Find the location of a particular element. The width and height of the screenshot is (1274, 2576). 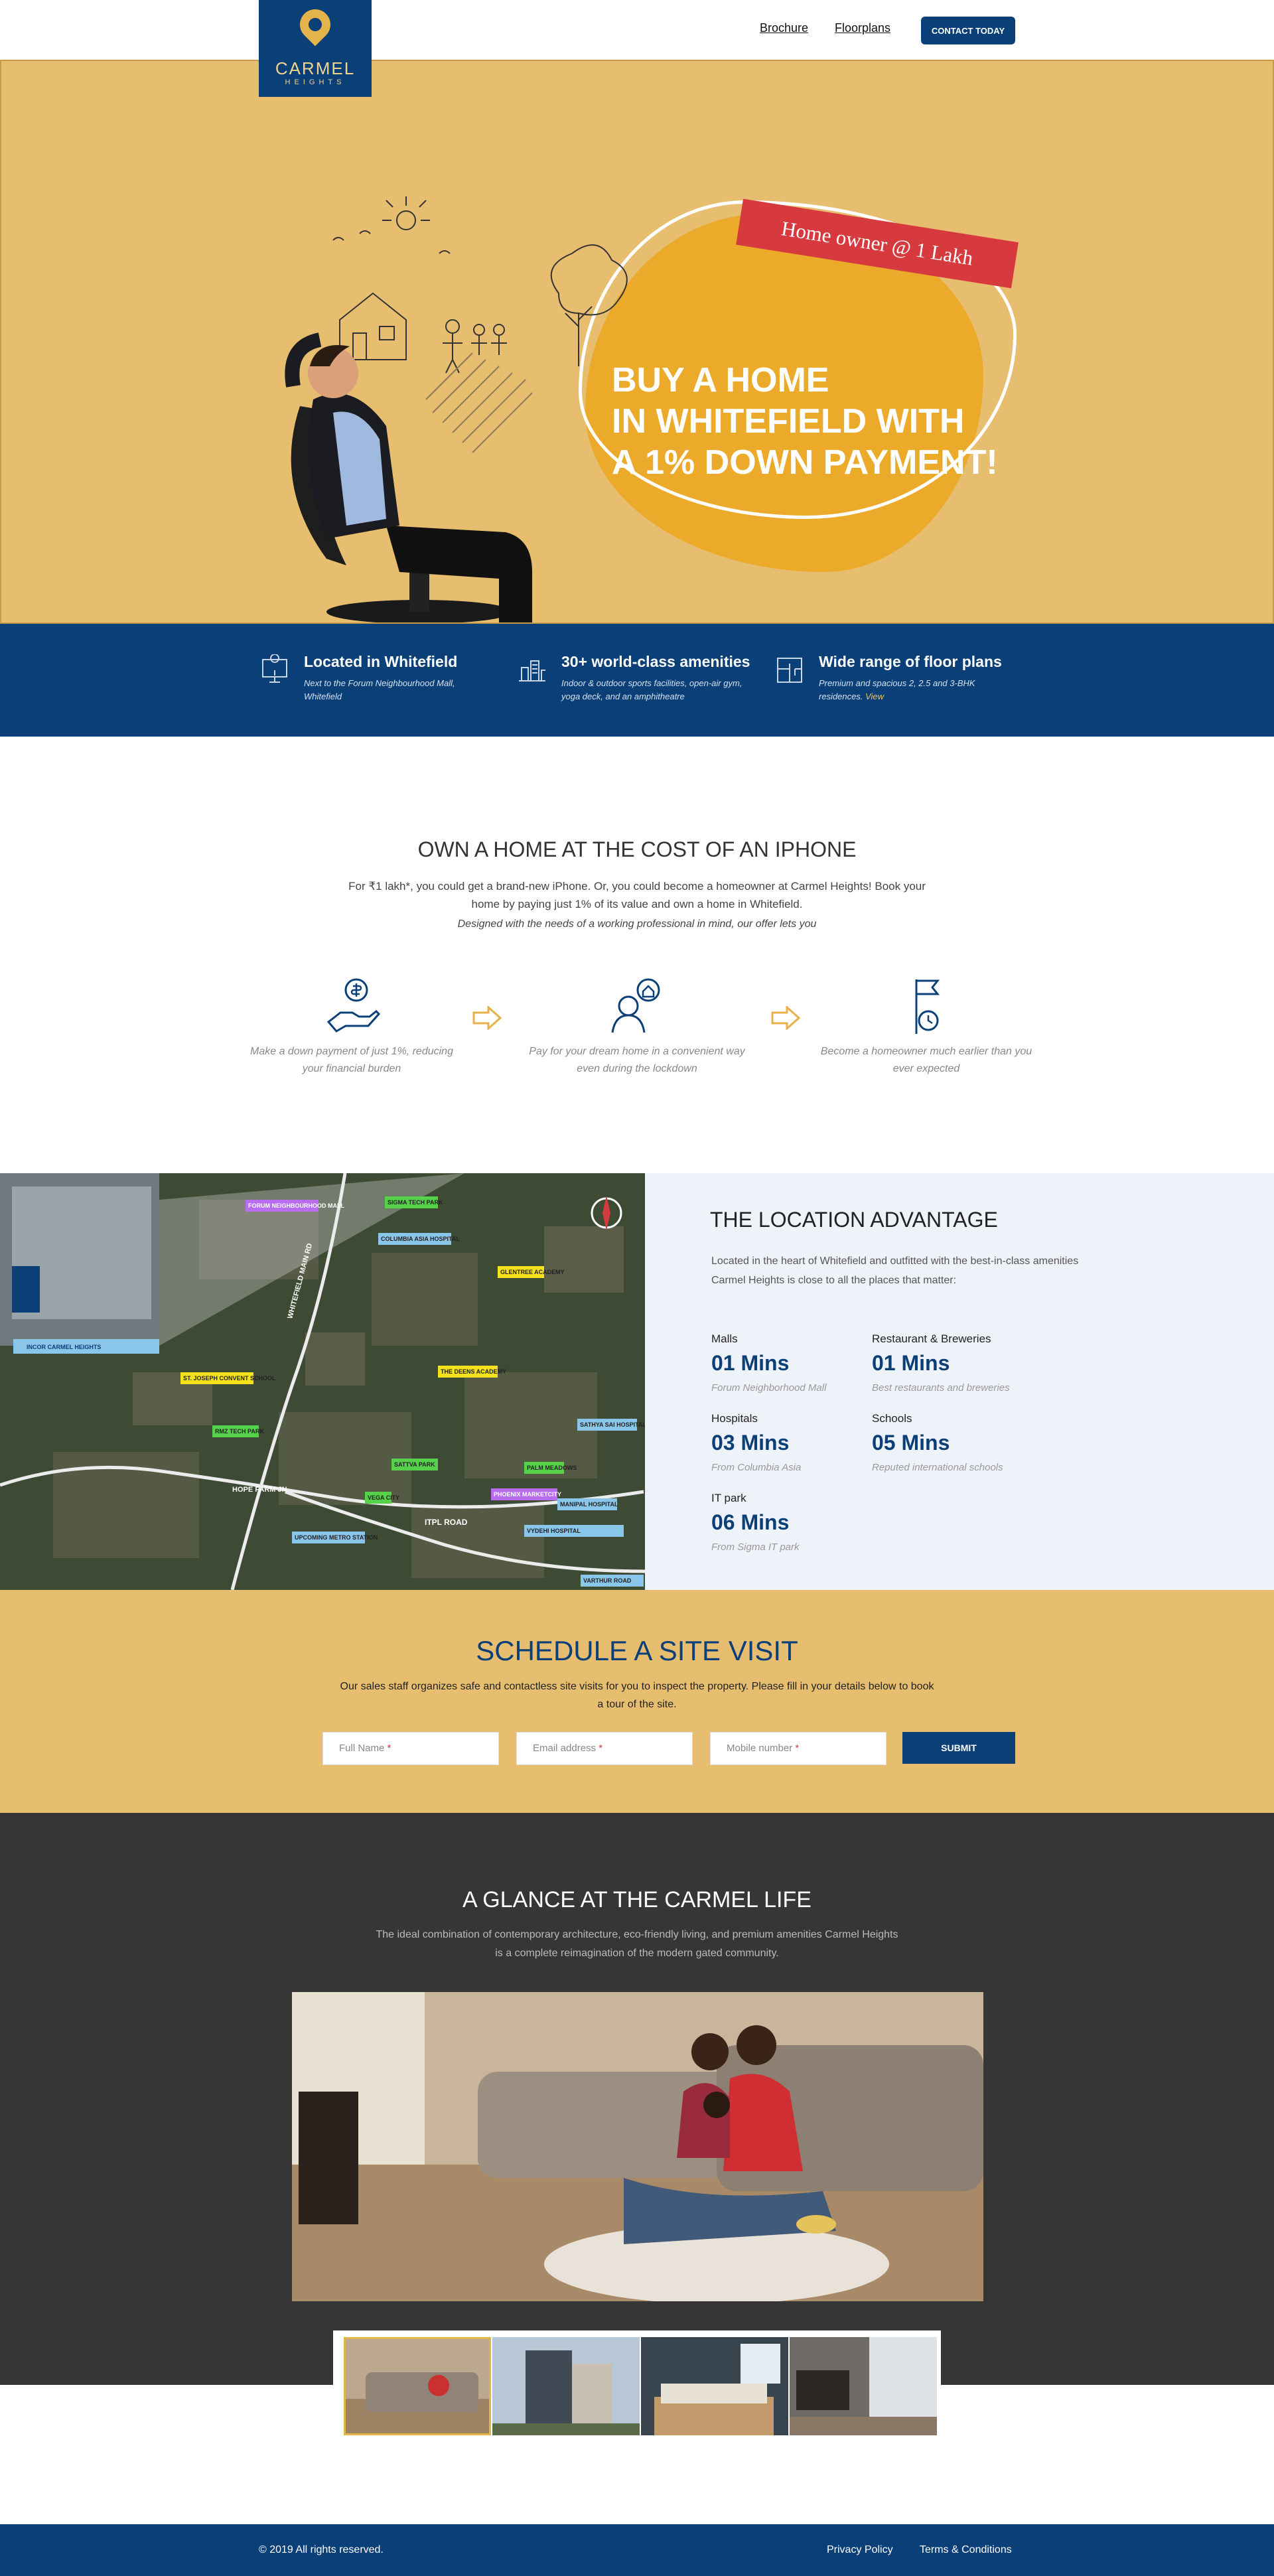

family-living-room-photo is located at coordinates (637, 2146).